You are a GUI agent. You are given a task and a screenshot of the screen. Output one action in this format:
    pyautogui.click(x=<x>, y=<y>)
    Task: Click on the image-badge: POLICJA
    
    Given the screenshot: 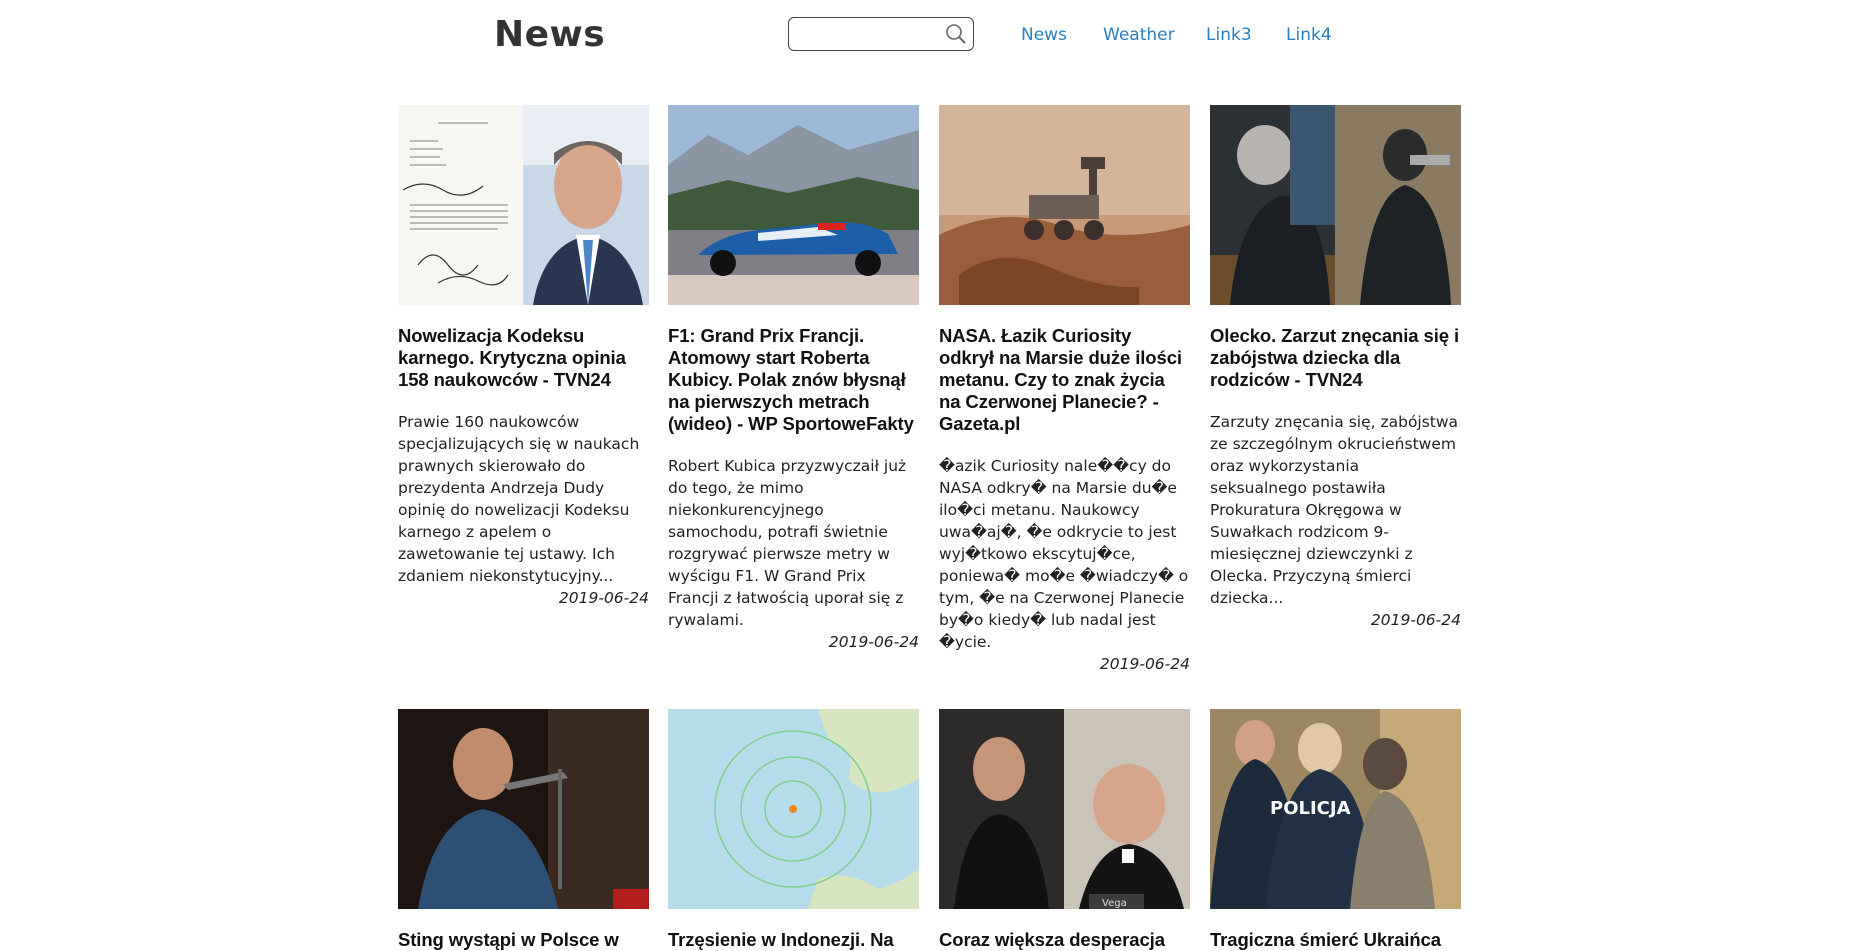 What is the action you would take?
    pyautogui.click(x=1310, y=808)
    